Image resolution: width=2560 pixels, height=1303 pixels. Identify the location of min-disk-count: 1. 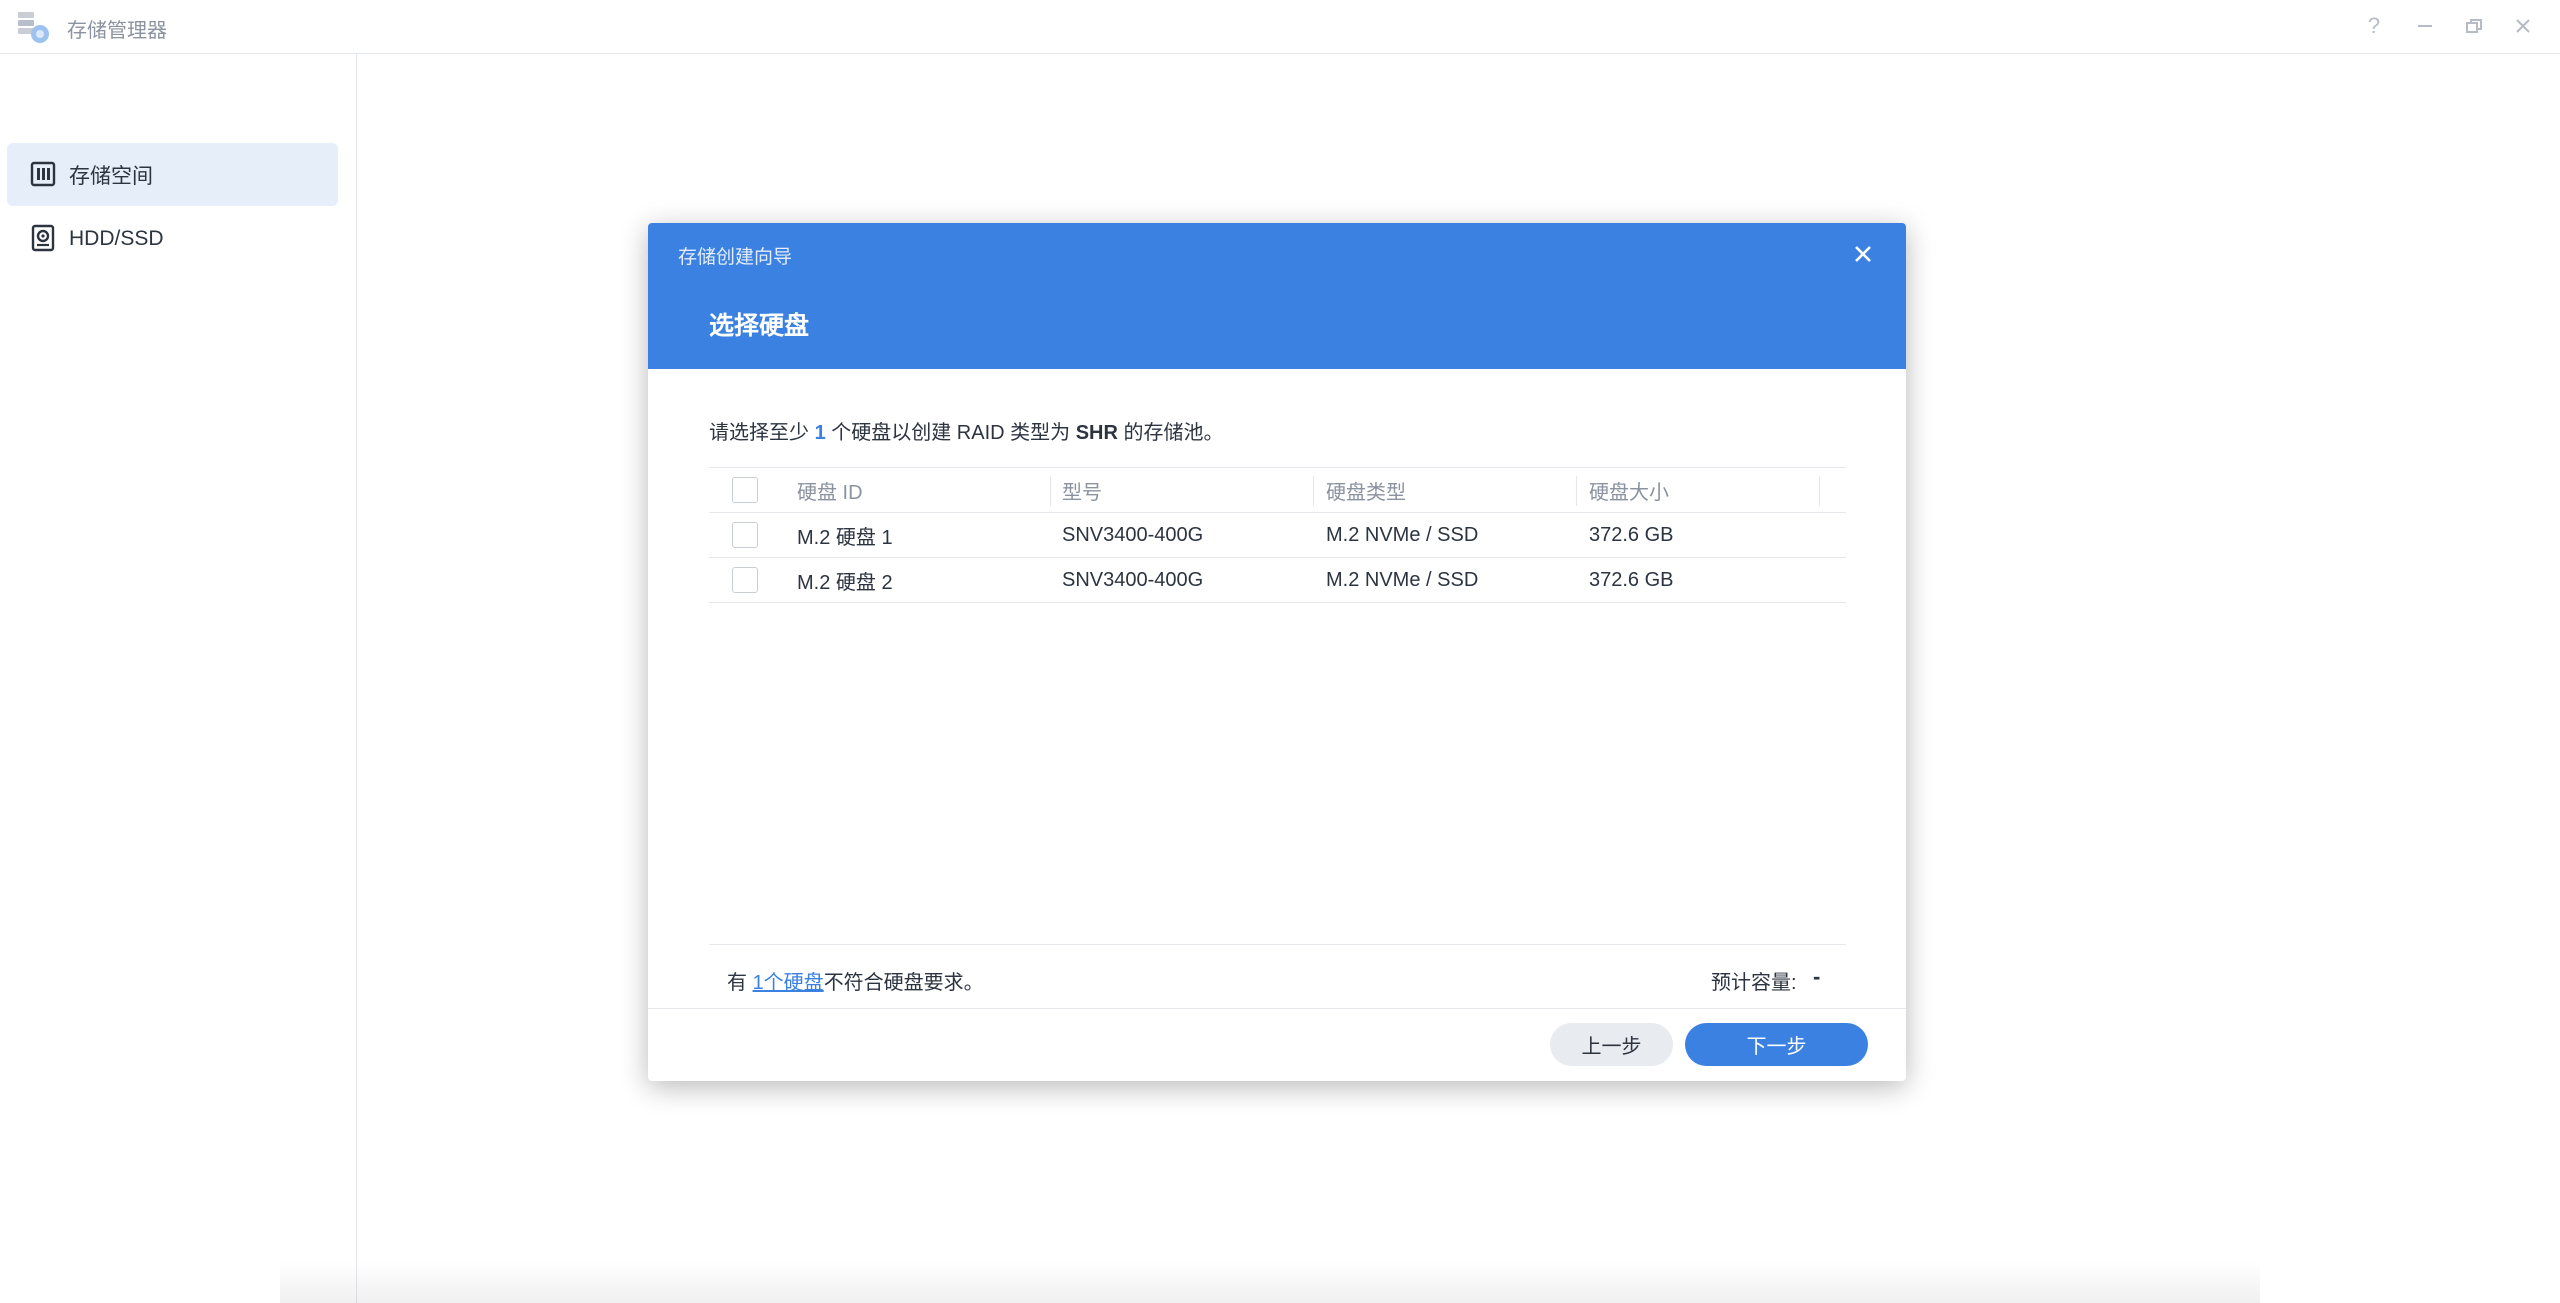
(820, 433).